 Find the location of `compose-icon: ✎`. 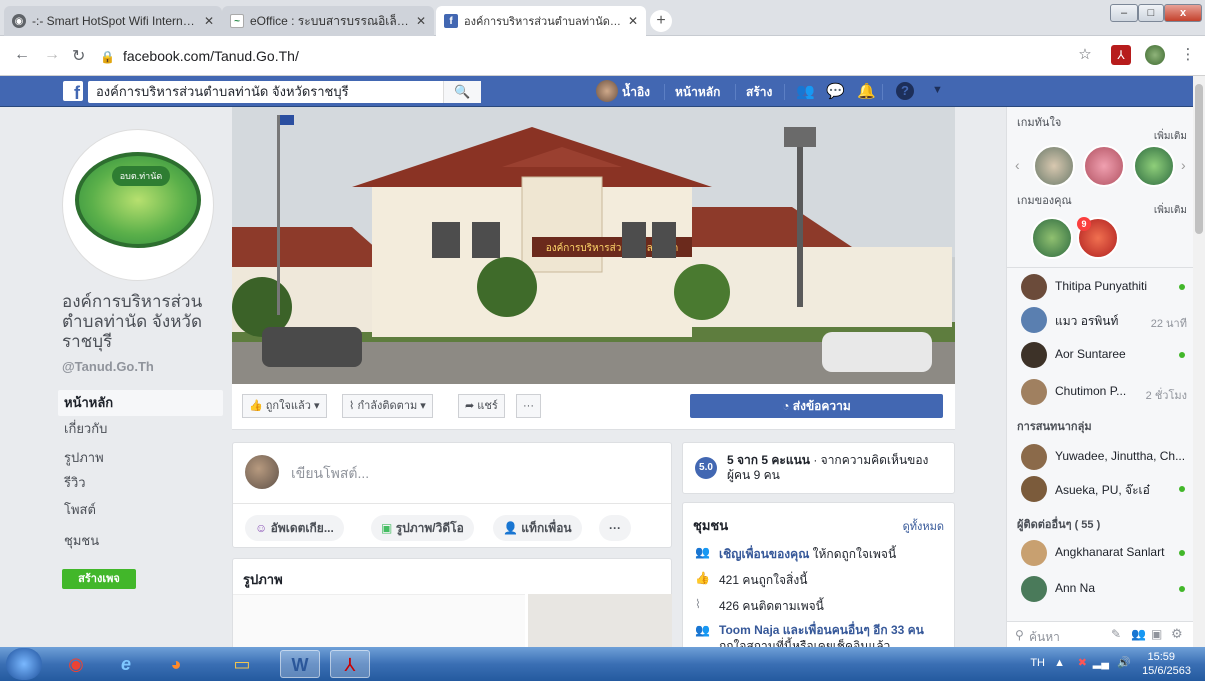

compose-icon: ✎ is located at coordinates (1116, 634).